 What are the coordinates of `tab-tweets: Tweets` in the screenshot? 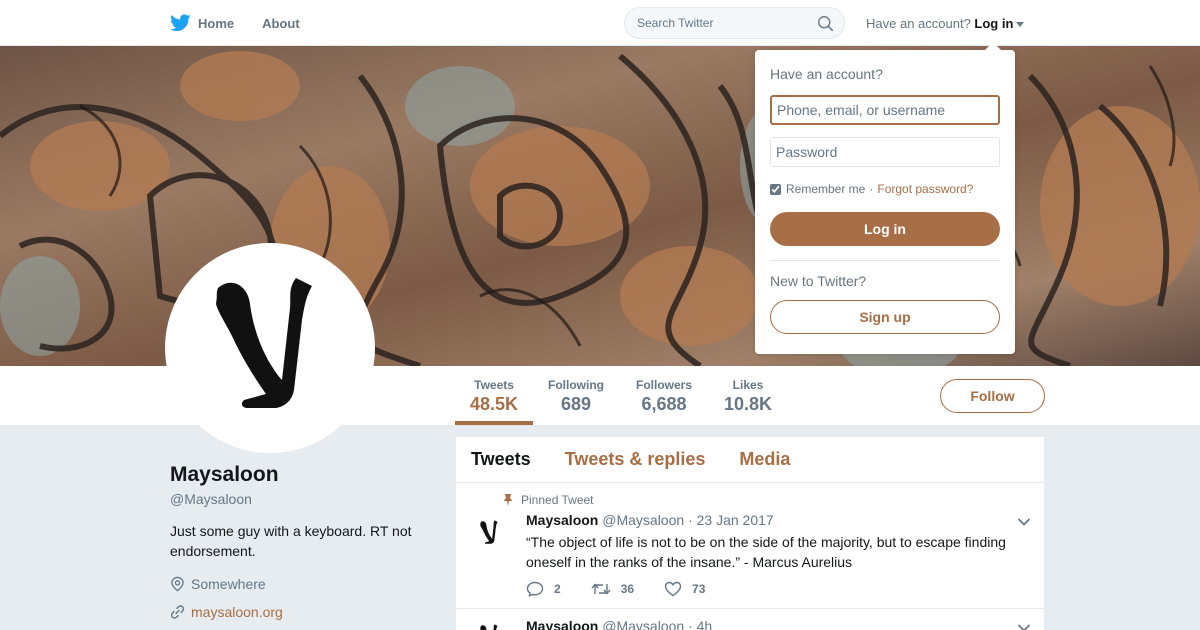 It's located at (501, 459).